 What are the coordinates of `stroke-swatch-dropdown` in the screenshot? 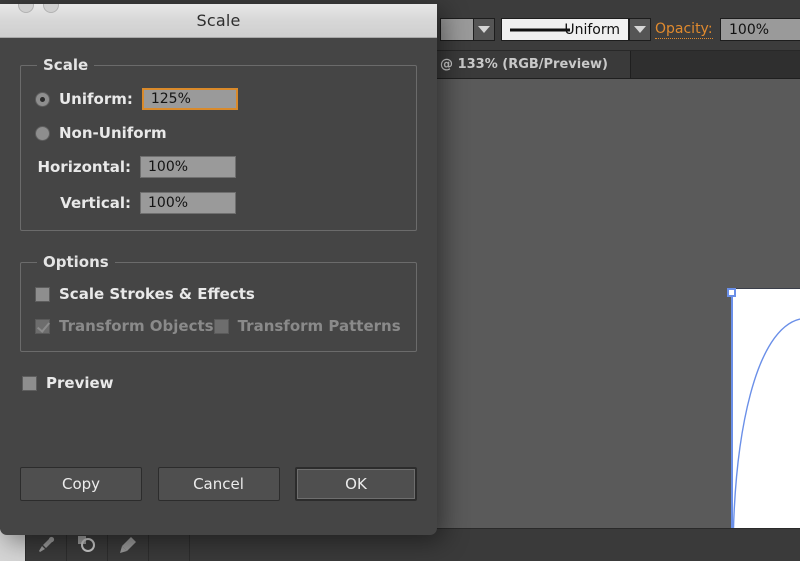 It's located at (484, 29).